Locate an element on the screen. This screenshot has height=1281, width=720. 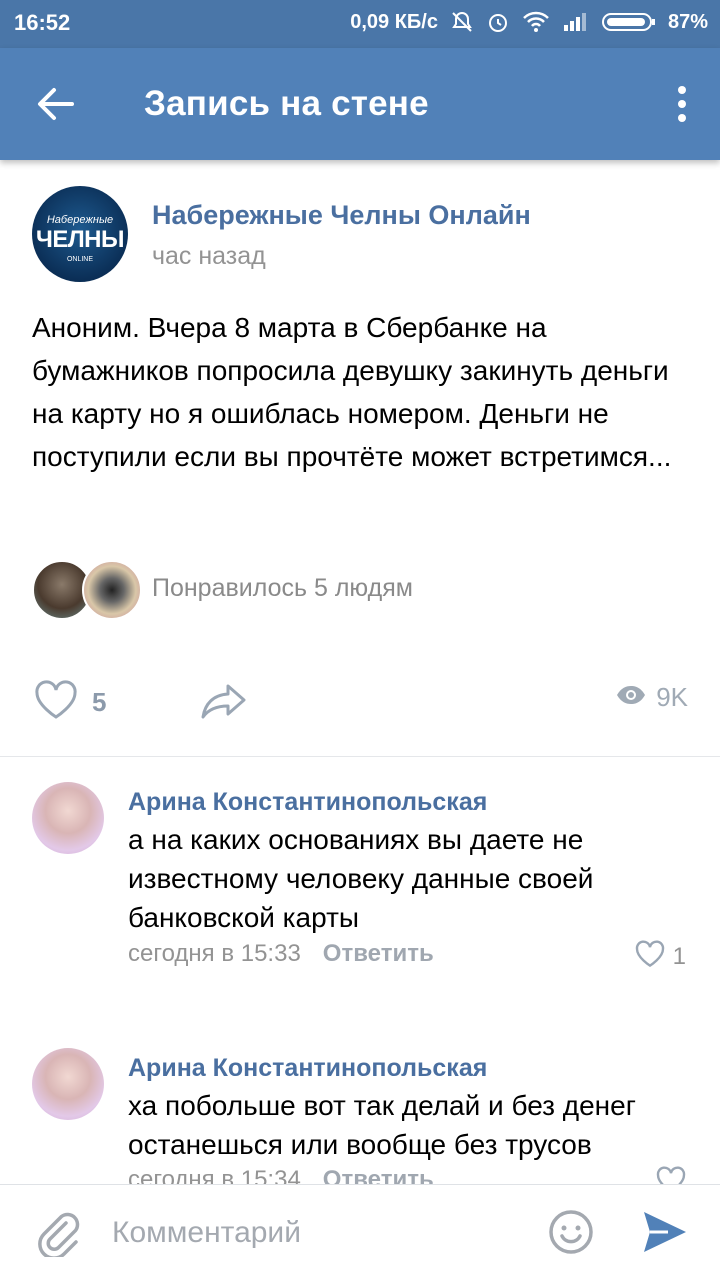
logo-line-1: Набережные is located at coordinates (80, 220).